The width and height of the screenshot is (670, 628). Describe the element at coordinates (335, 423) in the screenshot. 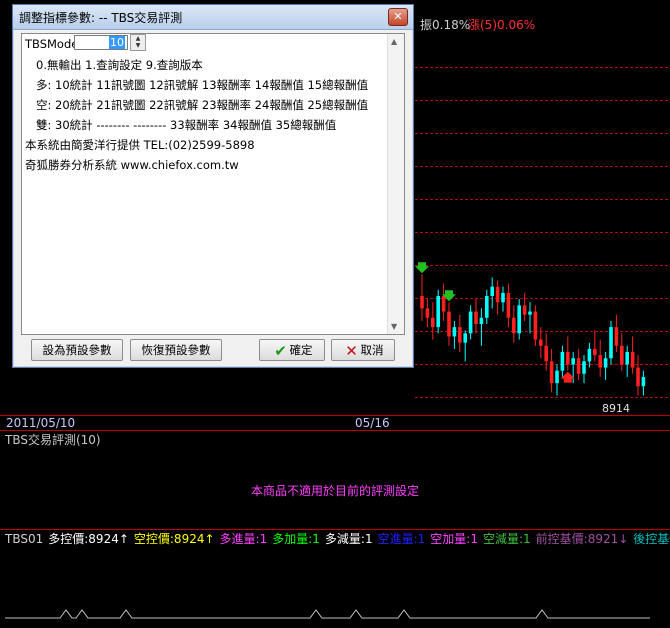

I see `date-axis: 2011/05/10 05/16` at that location.